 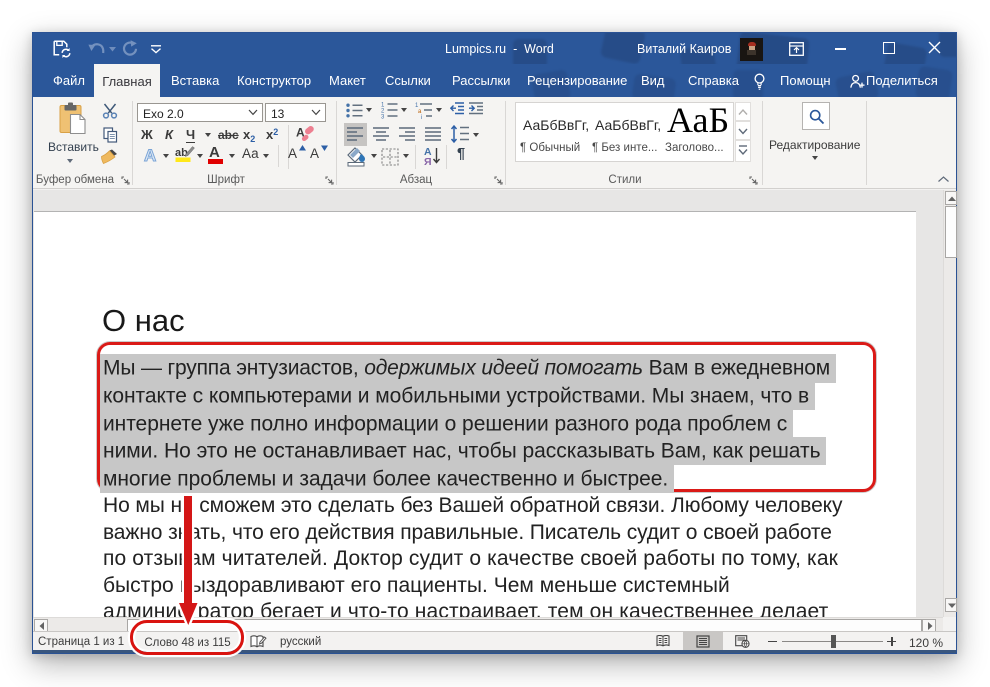 I want to click on svg-text: 3, so click(x=383, y=117).